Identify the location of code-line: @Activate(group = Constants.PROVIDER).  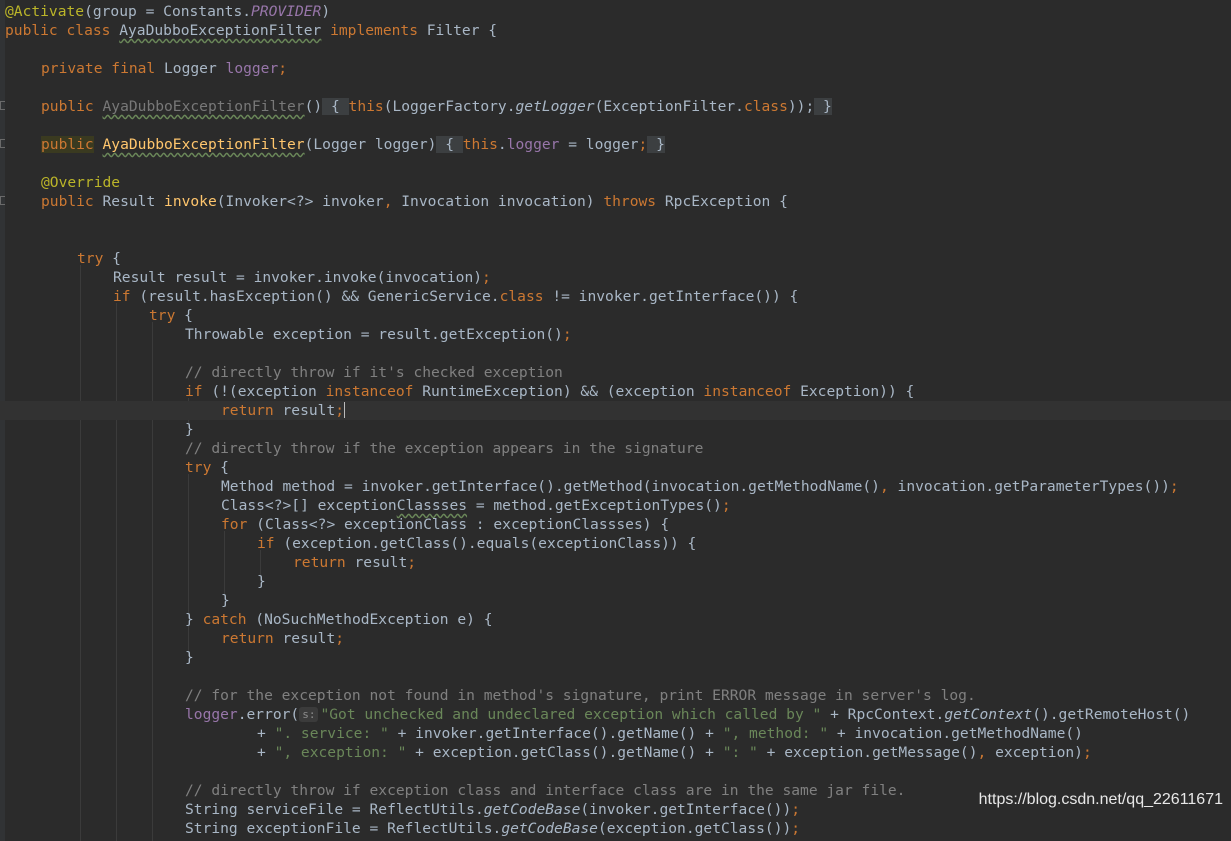
(167, 11).